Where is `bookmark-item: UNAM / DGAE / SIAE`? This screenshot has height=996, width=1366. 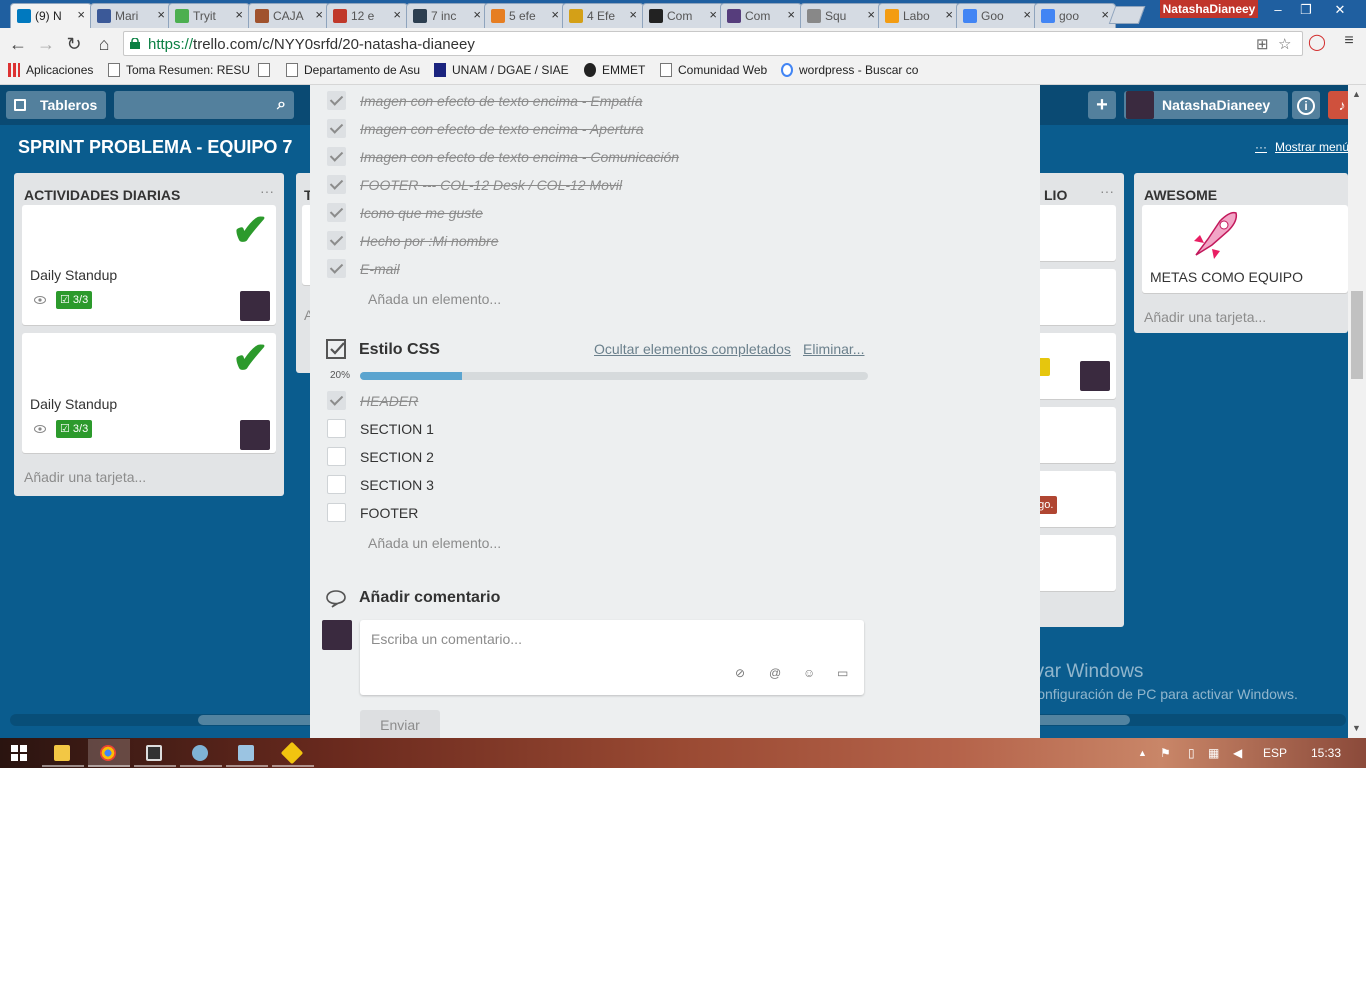 bookmark-item: UNAM / DGAE / SIAE is located at coordinates (501, 70).